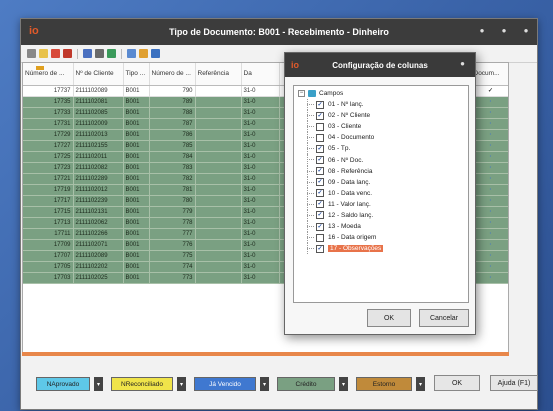 This screenshot has width=553, height=411. What do you see at coordinates (43, 53) in the screenshot?
I see `new-icon` at bounding box center [43, 53].